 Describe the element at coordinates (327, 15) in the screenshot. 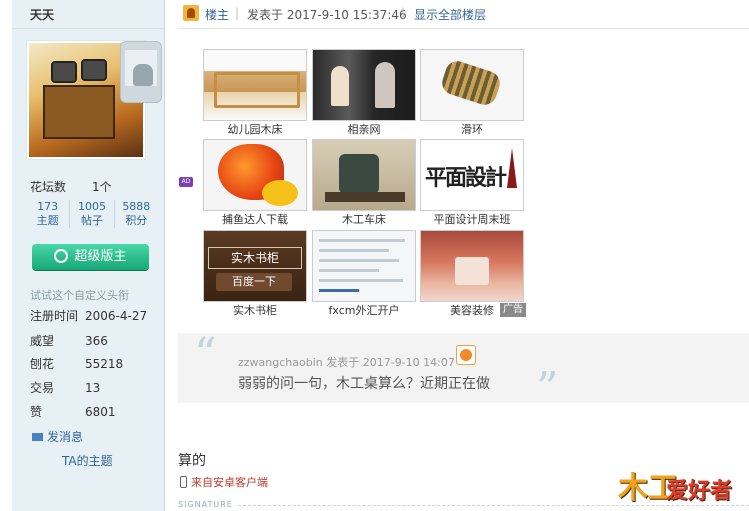

I see `post-time: 发表于 2017-9-10 15:37:46` at that location.